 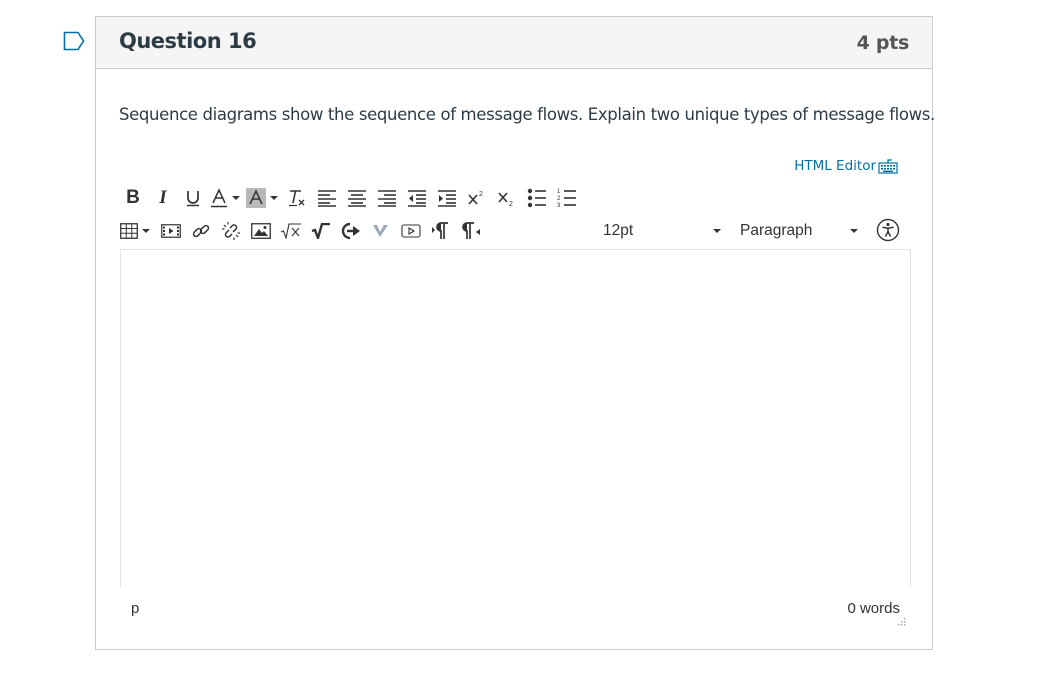 I want to click on align-center-button, so click(x=357, y=198).